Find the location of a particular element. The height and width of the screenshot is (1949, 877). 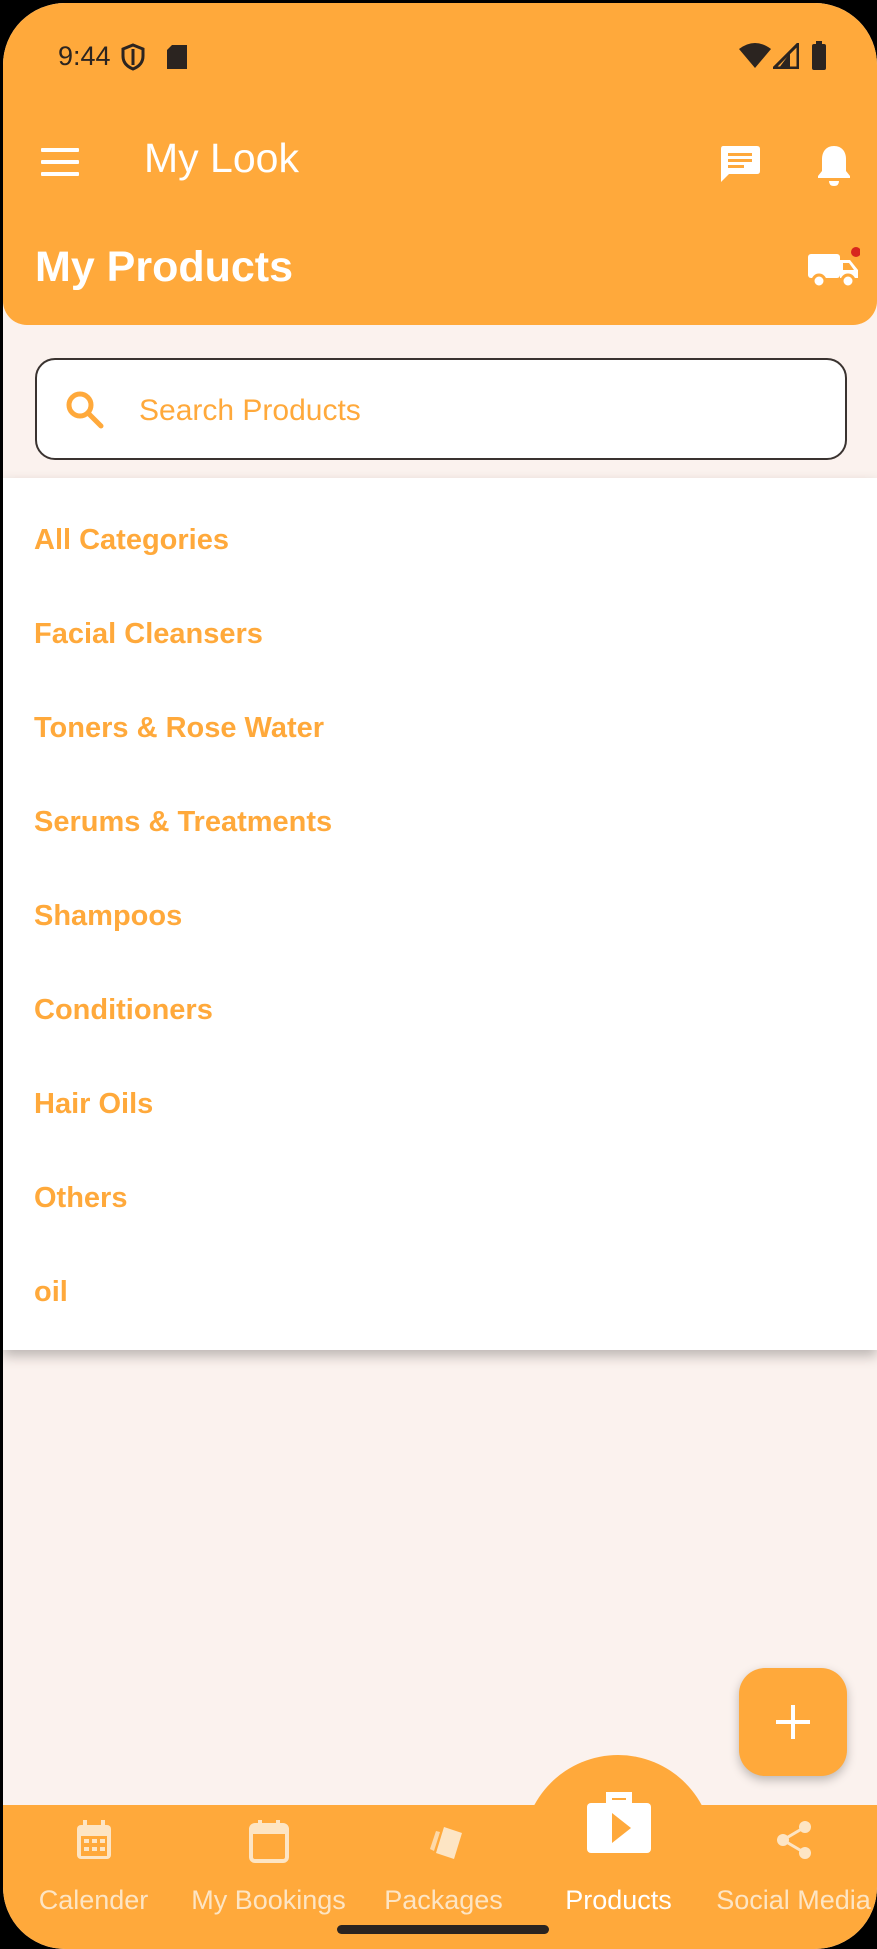

menu-button is located at coordinates (60, 163).